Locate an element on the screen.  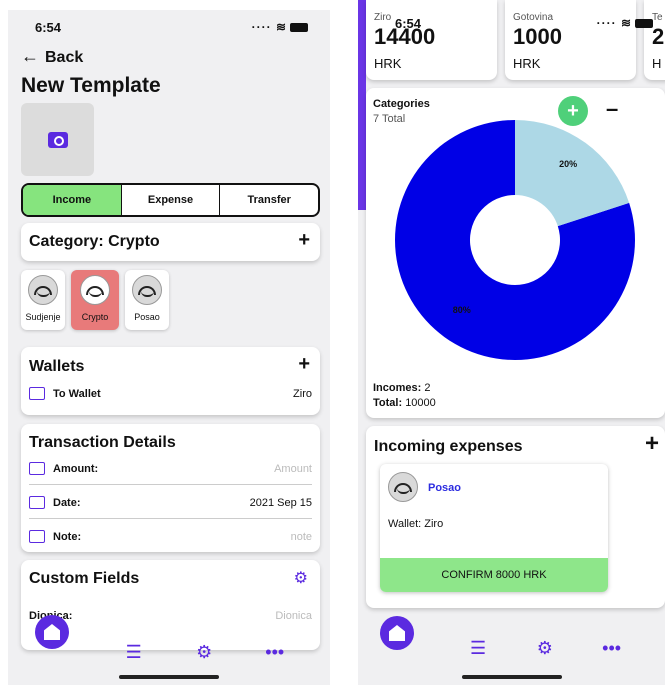
back-label: Back is located at coordinates (64, 57).